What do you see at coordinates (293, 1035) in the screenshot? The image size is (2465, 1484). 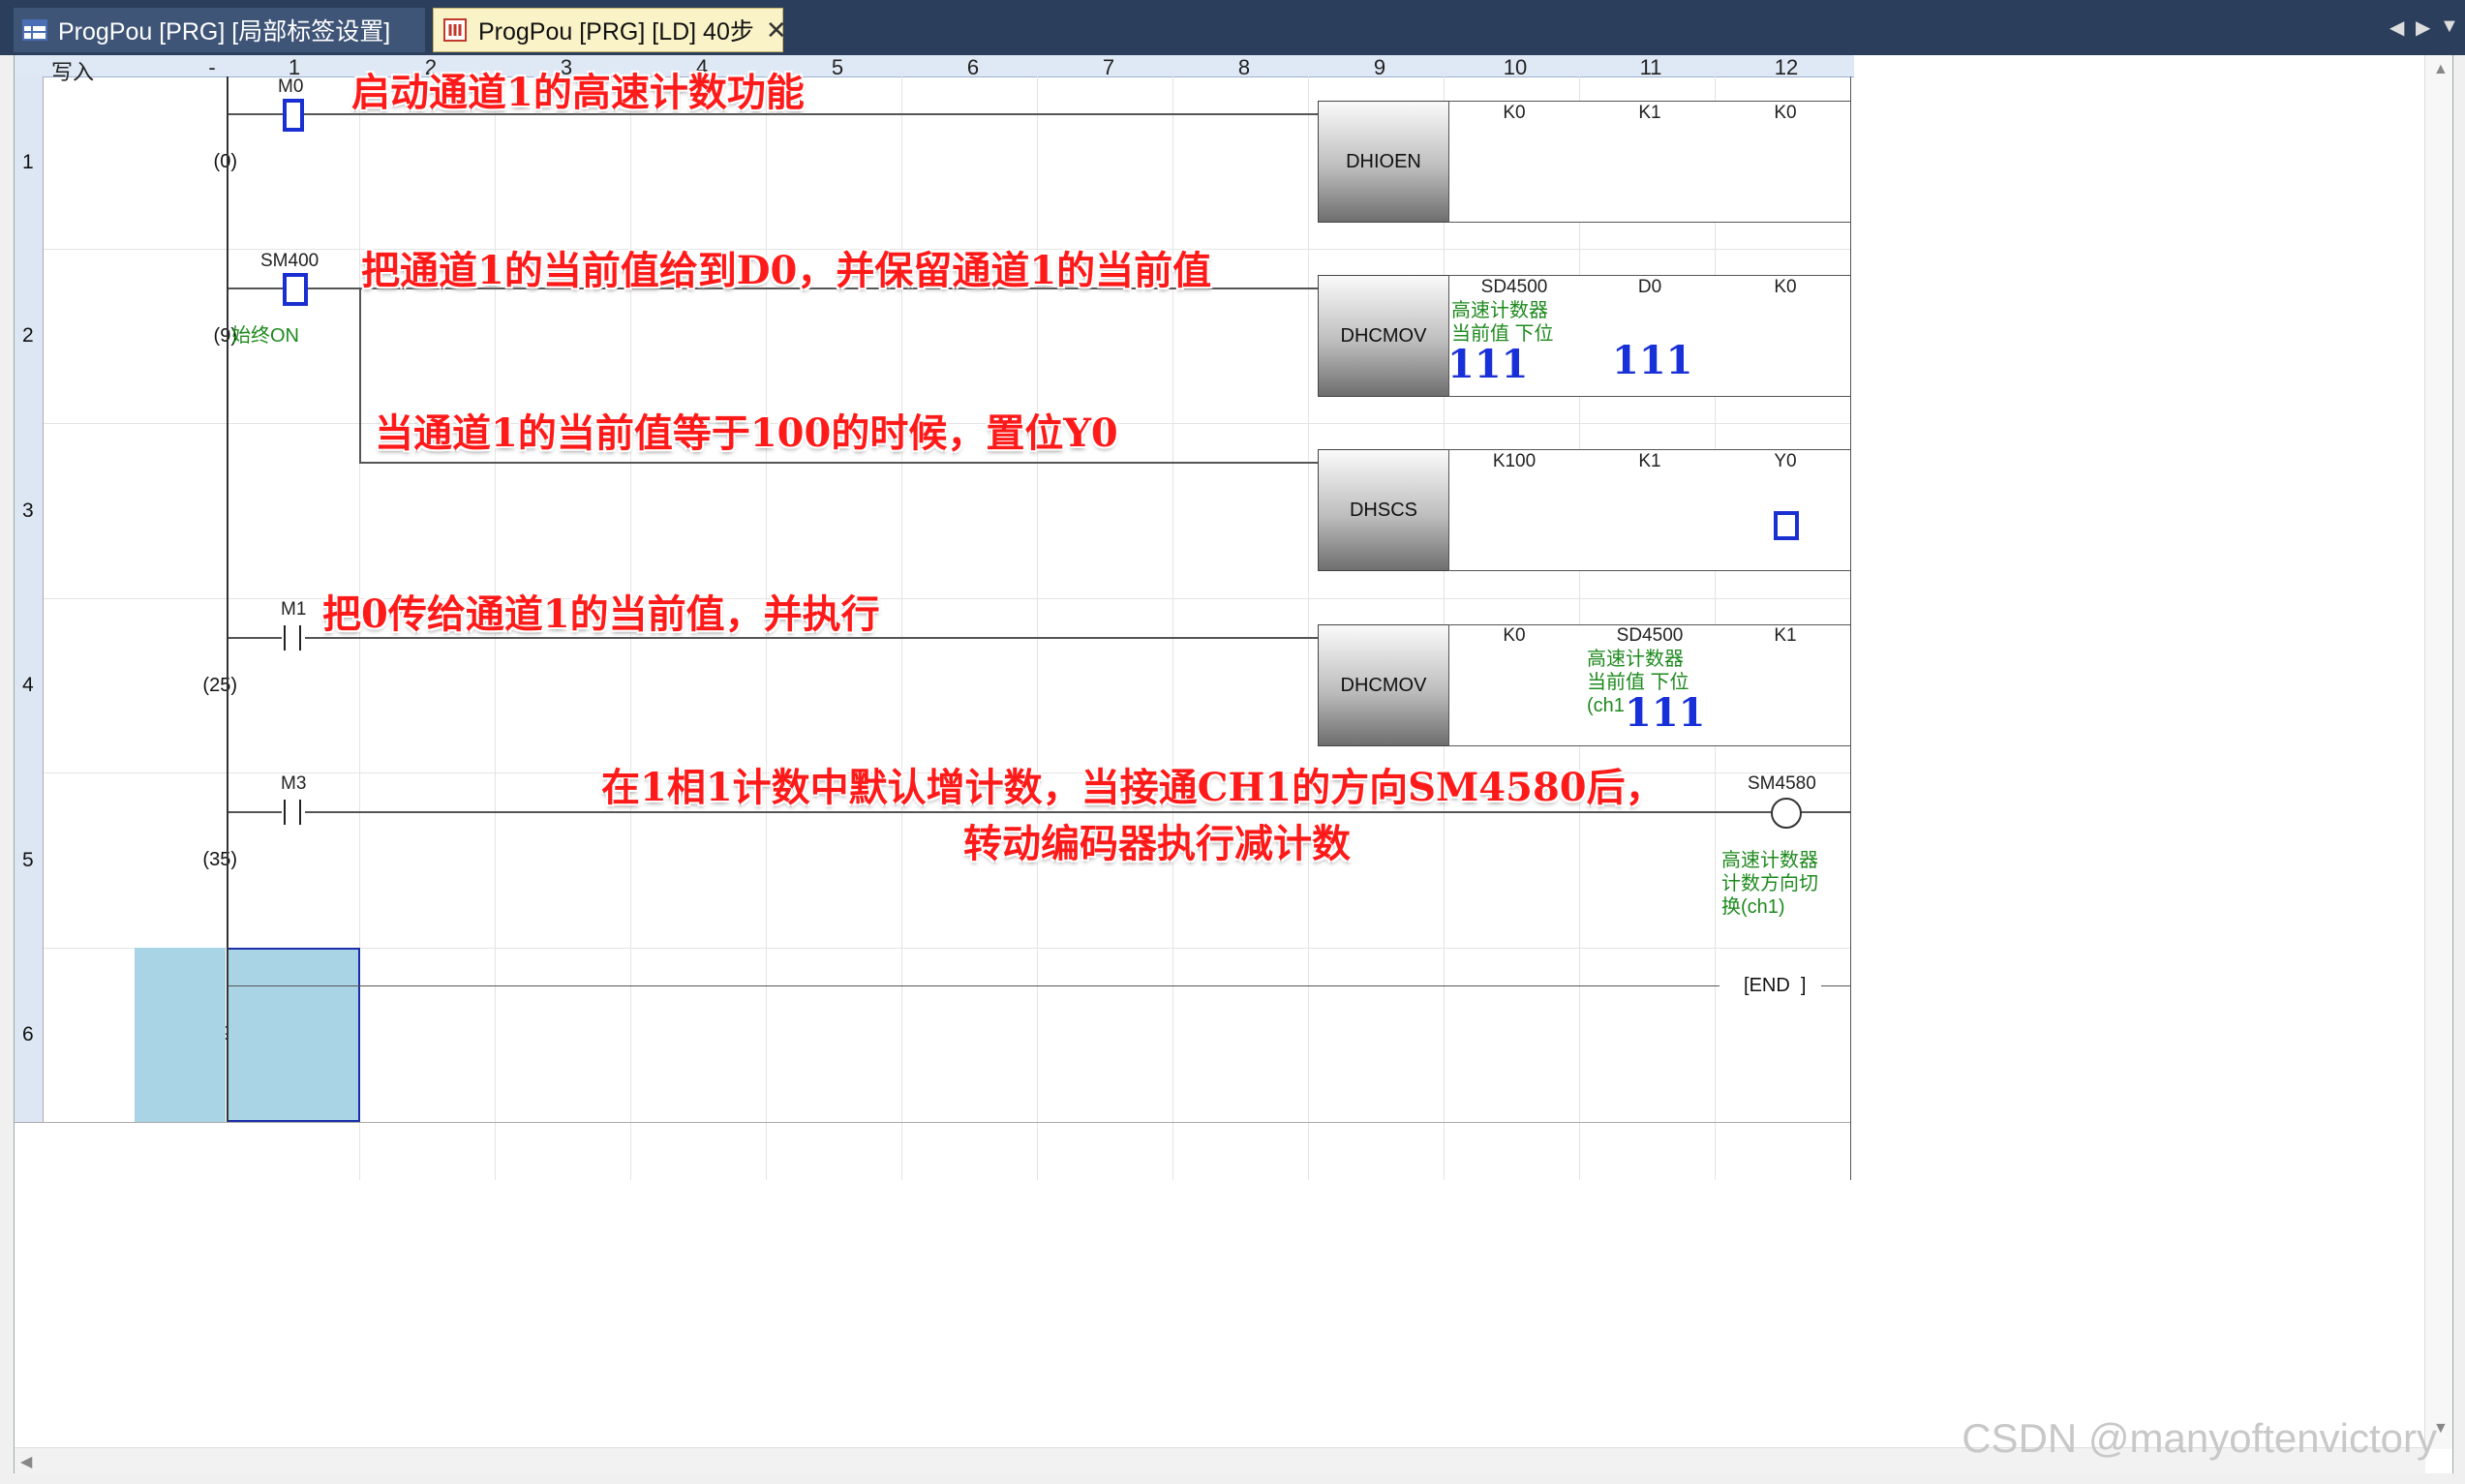 I see `cursor-cell` at bounding box center [293, 1035].